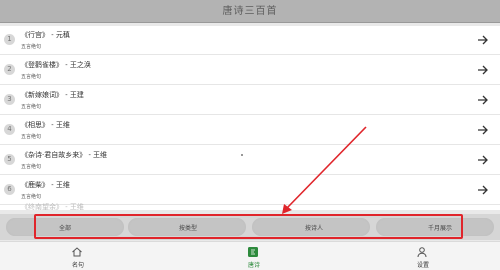 The width and height of the screenshot is (500, 270). I want to click on index-badge: 5, so click(9, 159).